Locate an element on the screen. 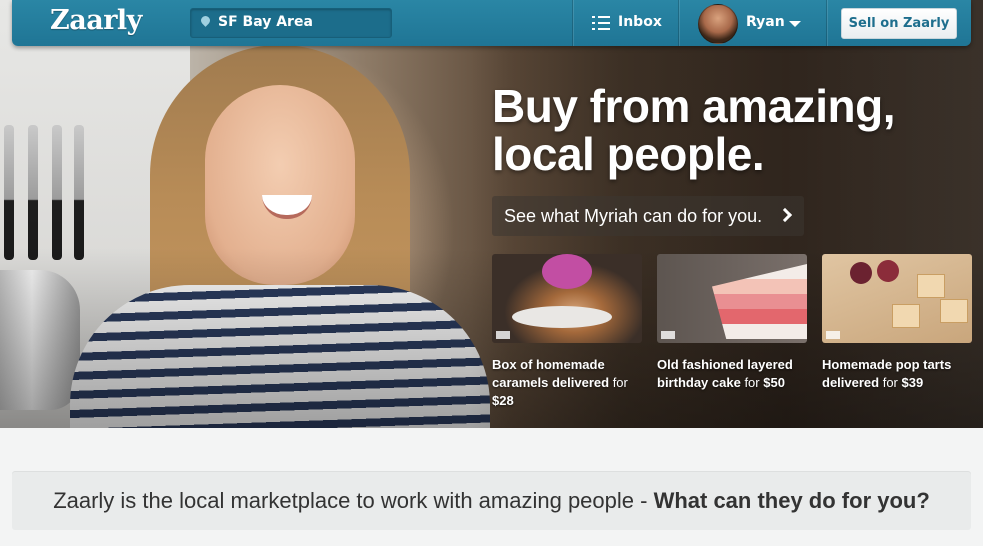 The width and height of the screenshot is (983, 546). location-text: SF Bay Area is located at coordinates (265, 22).